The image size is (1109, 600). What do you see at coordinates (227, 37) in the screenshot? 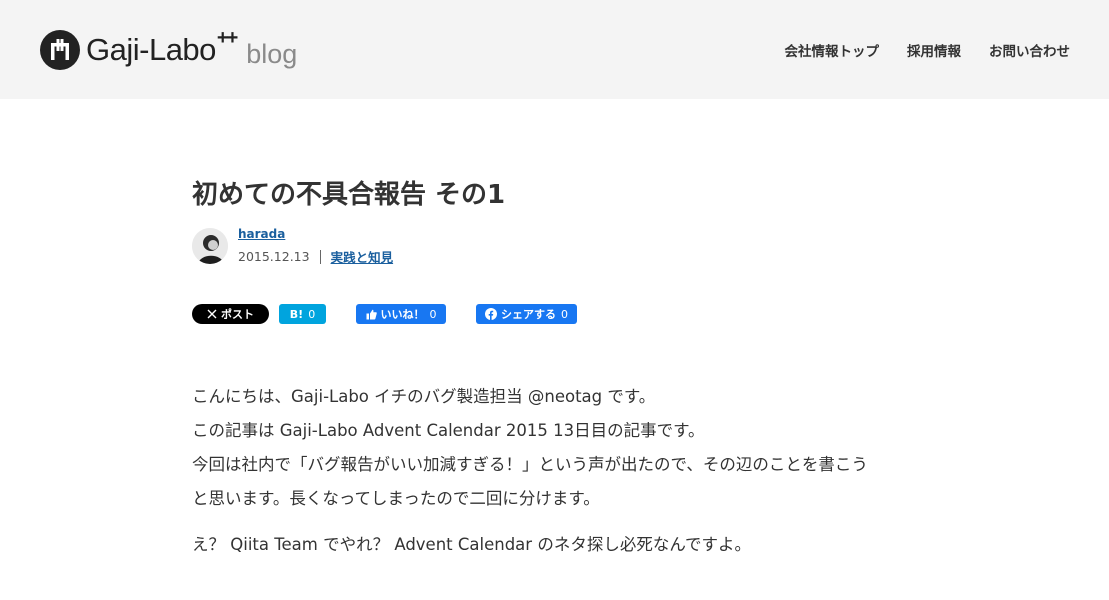
I see `logo-plus: ++` at bounding box center [227, 37].